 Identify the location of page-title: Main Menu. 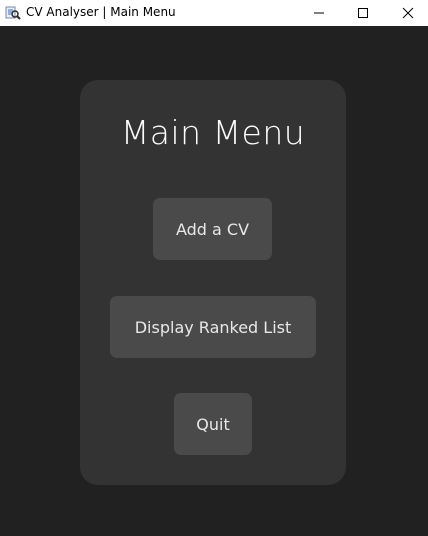
(213, 132).